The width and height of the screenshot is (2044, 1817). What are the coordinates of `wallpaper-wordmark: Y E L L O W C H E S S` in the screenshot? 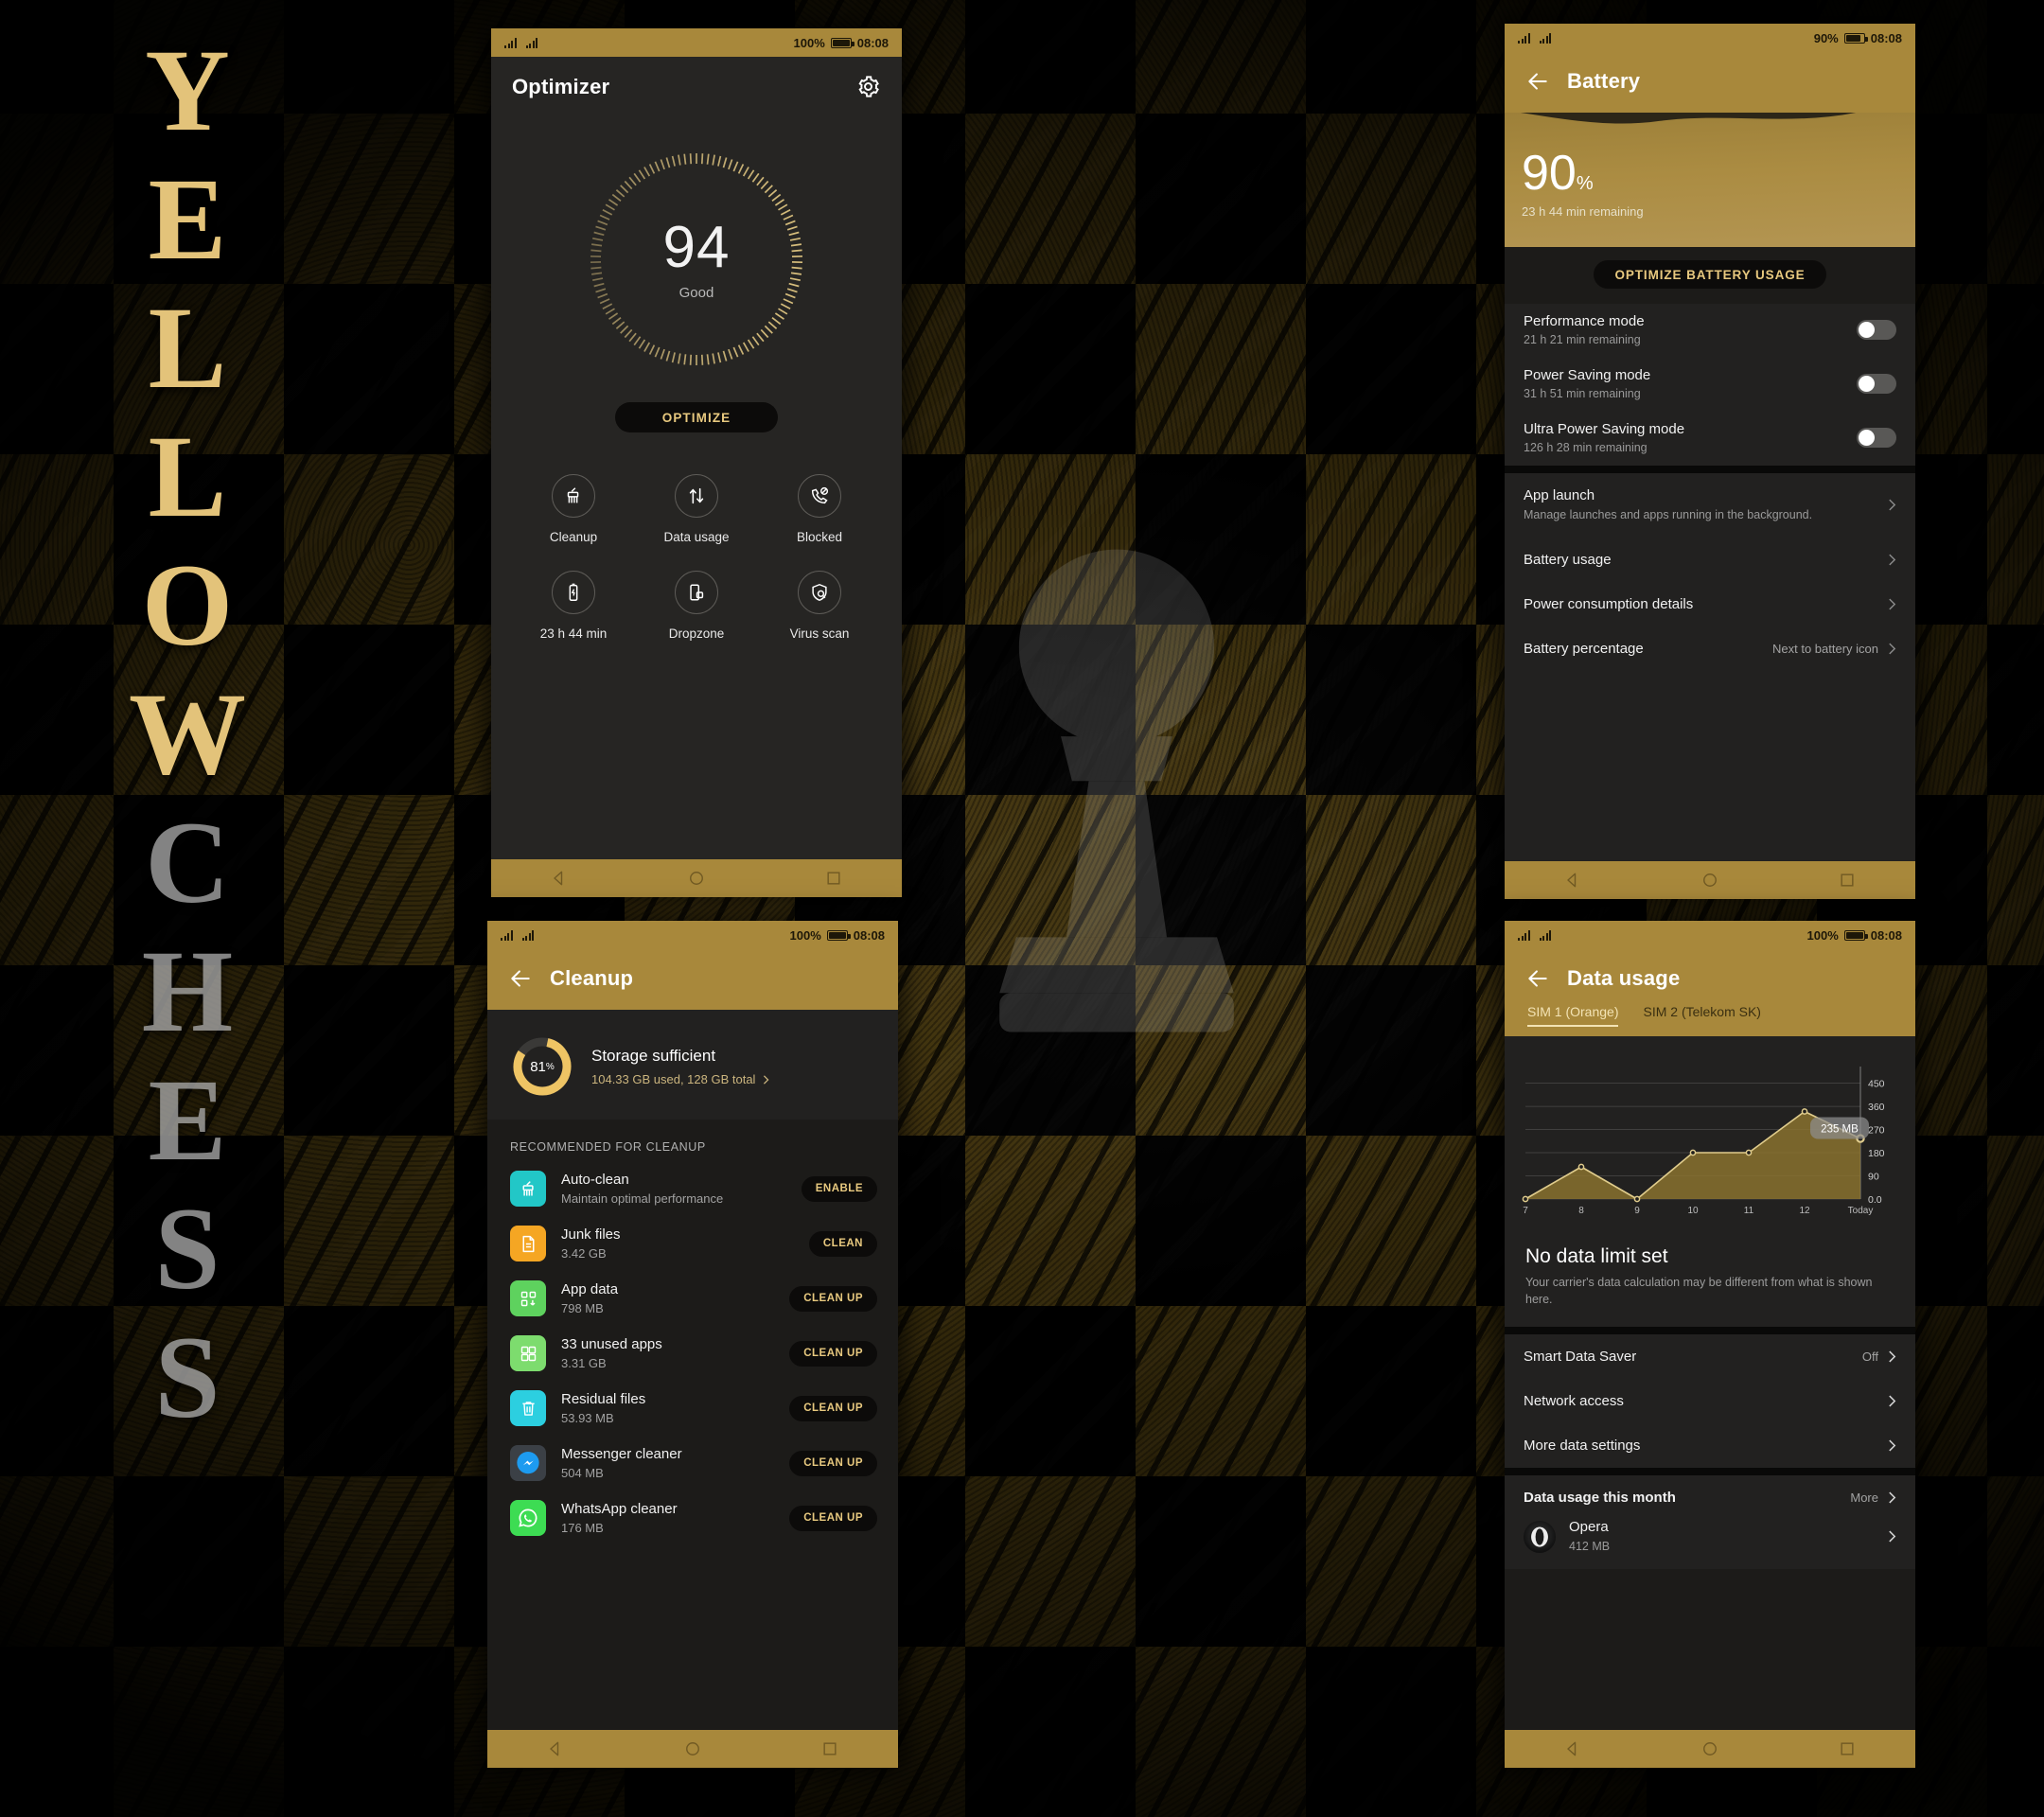 It's located at (187, 734).